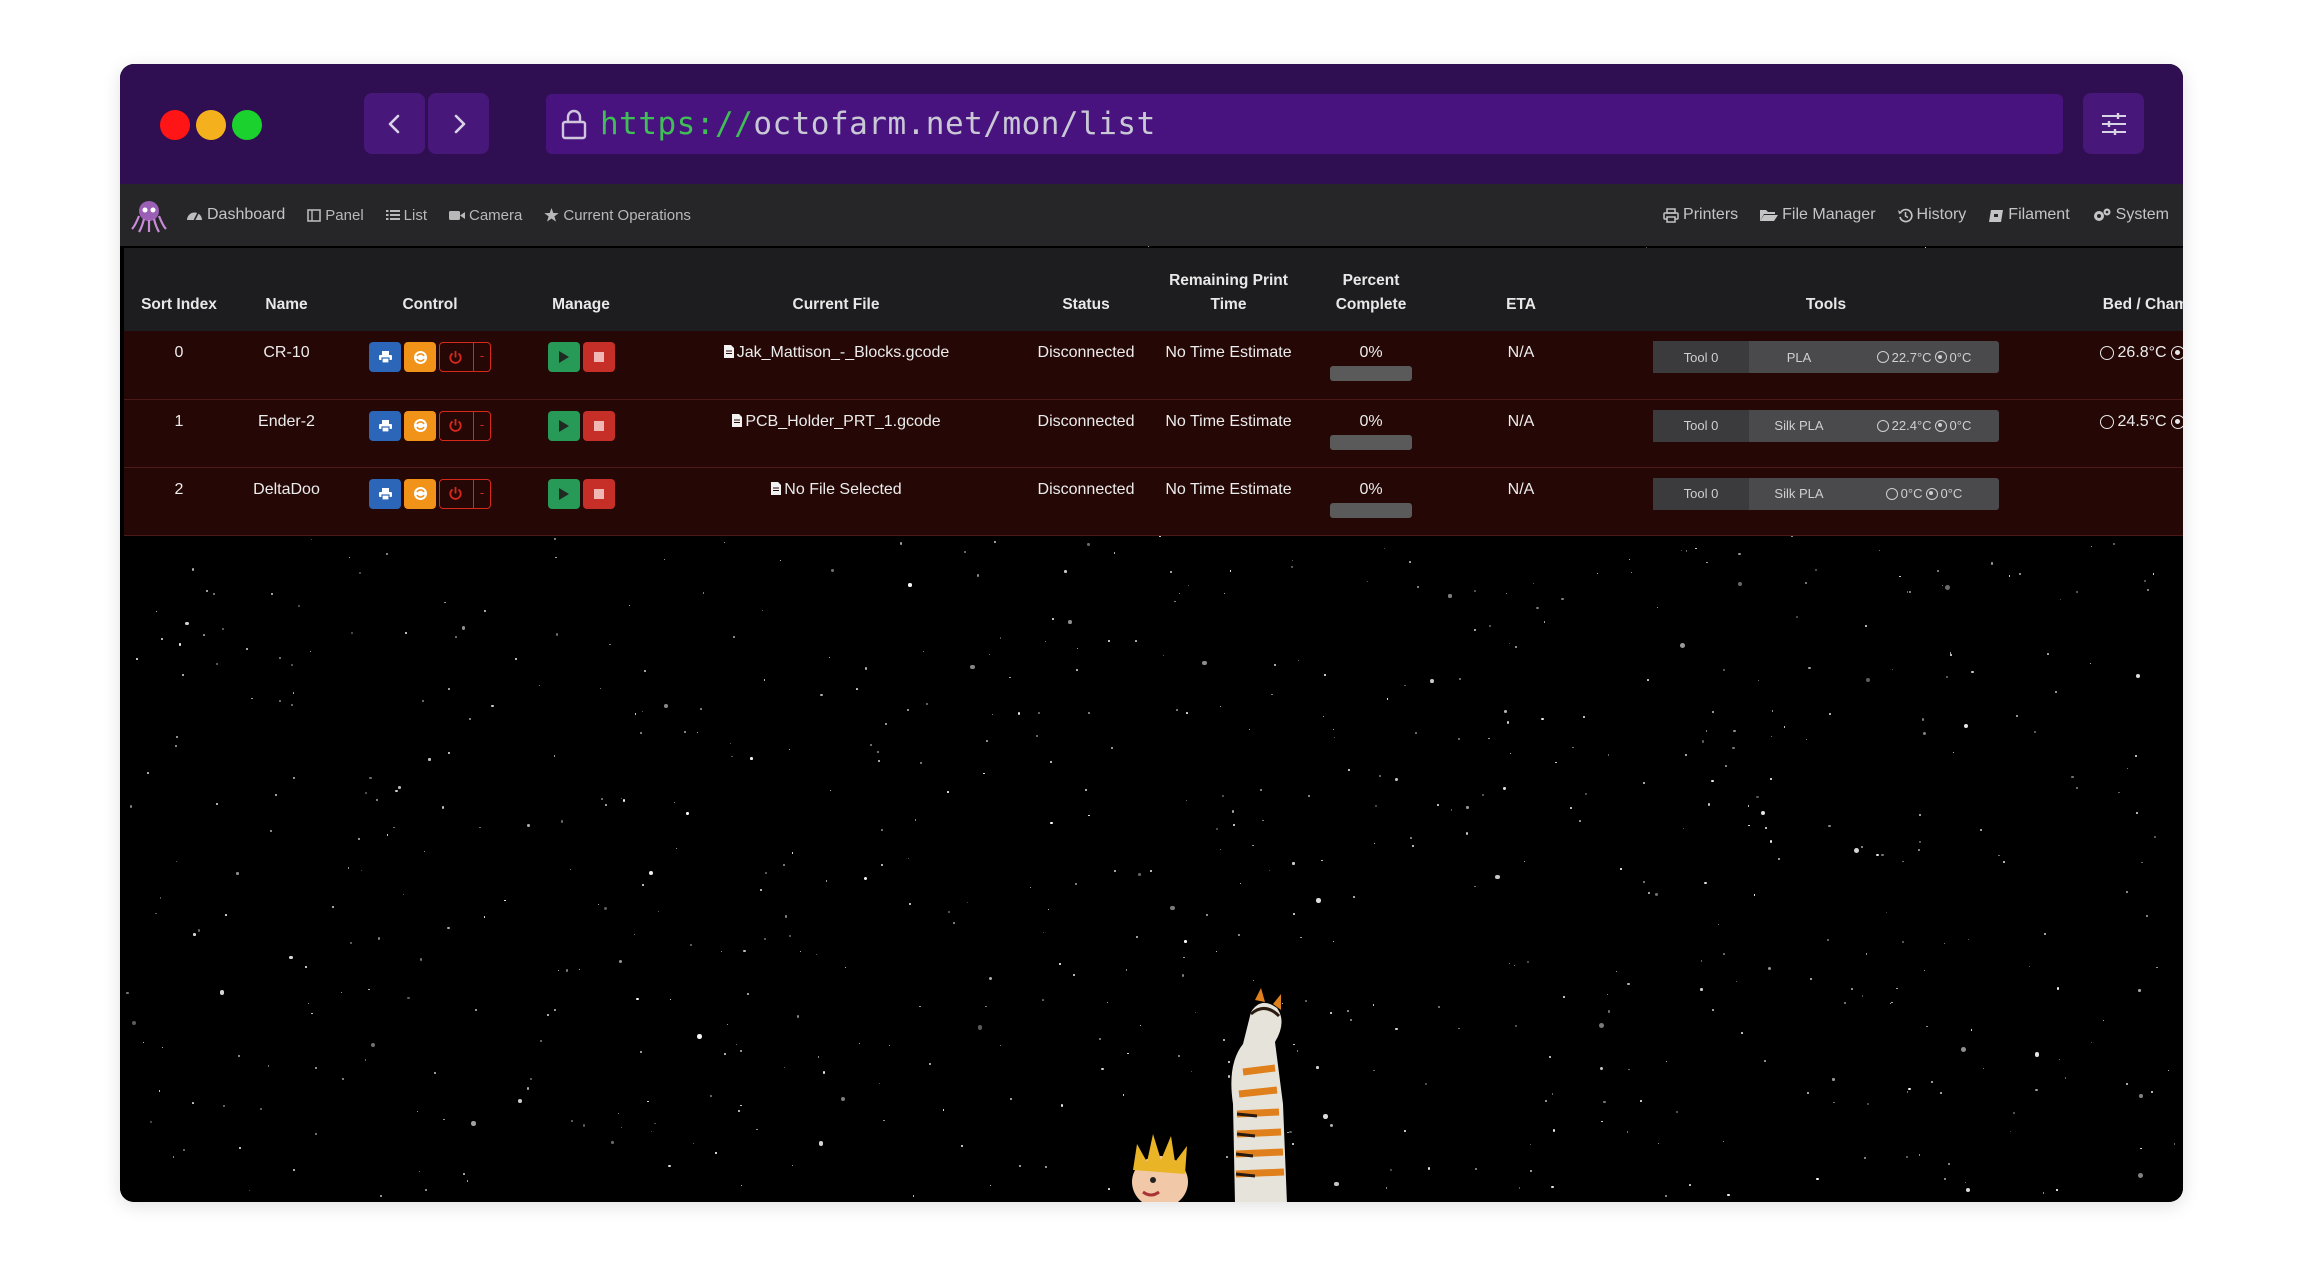 The width and height of the screenshot is (2300, 1265). Describe the element at coordinates (1931, 215) in the screenshot. I see `nav-history: History` at that location.